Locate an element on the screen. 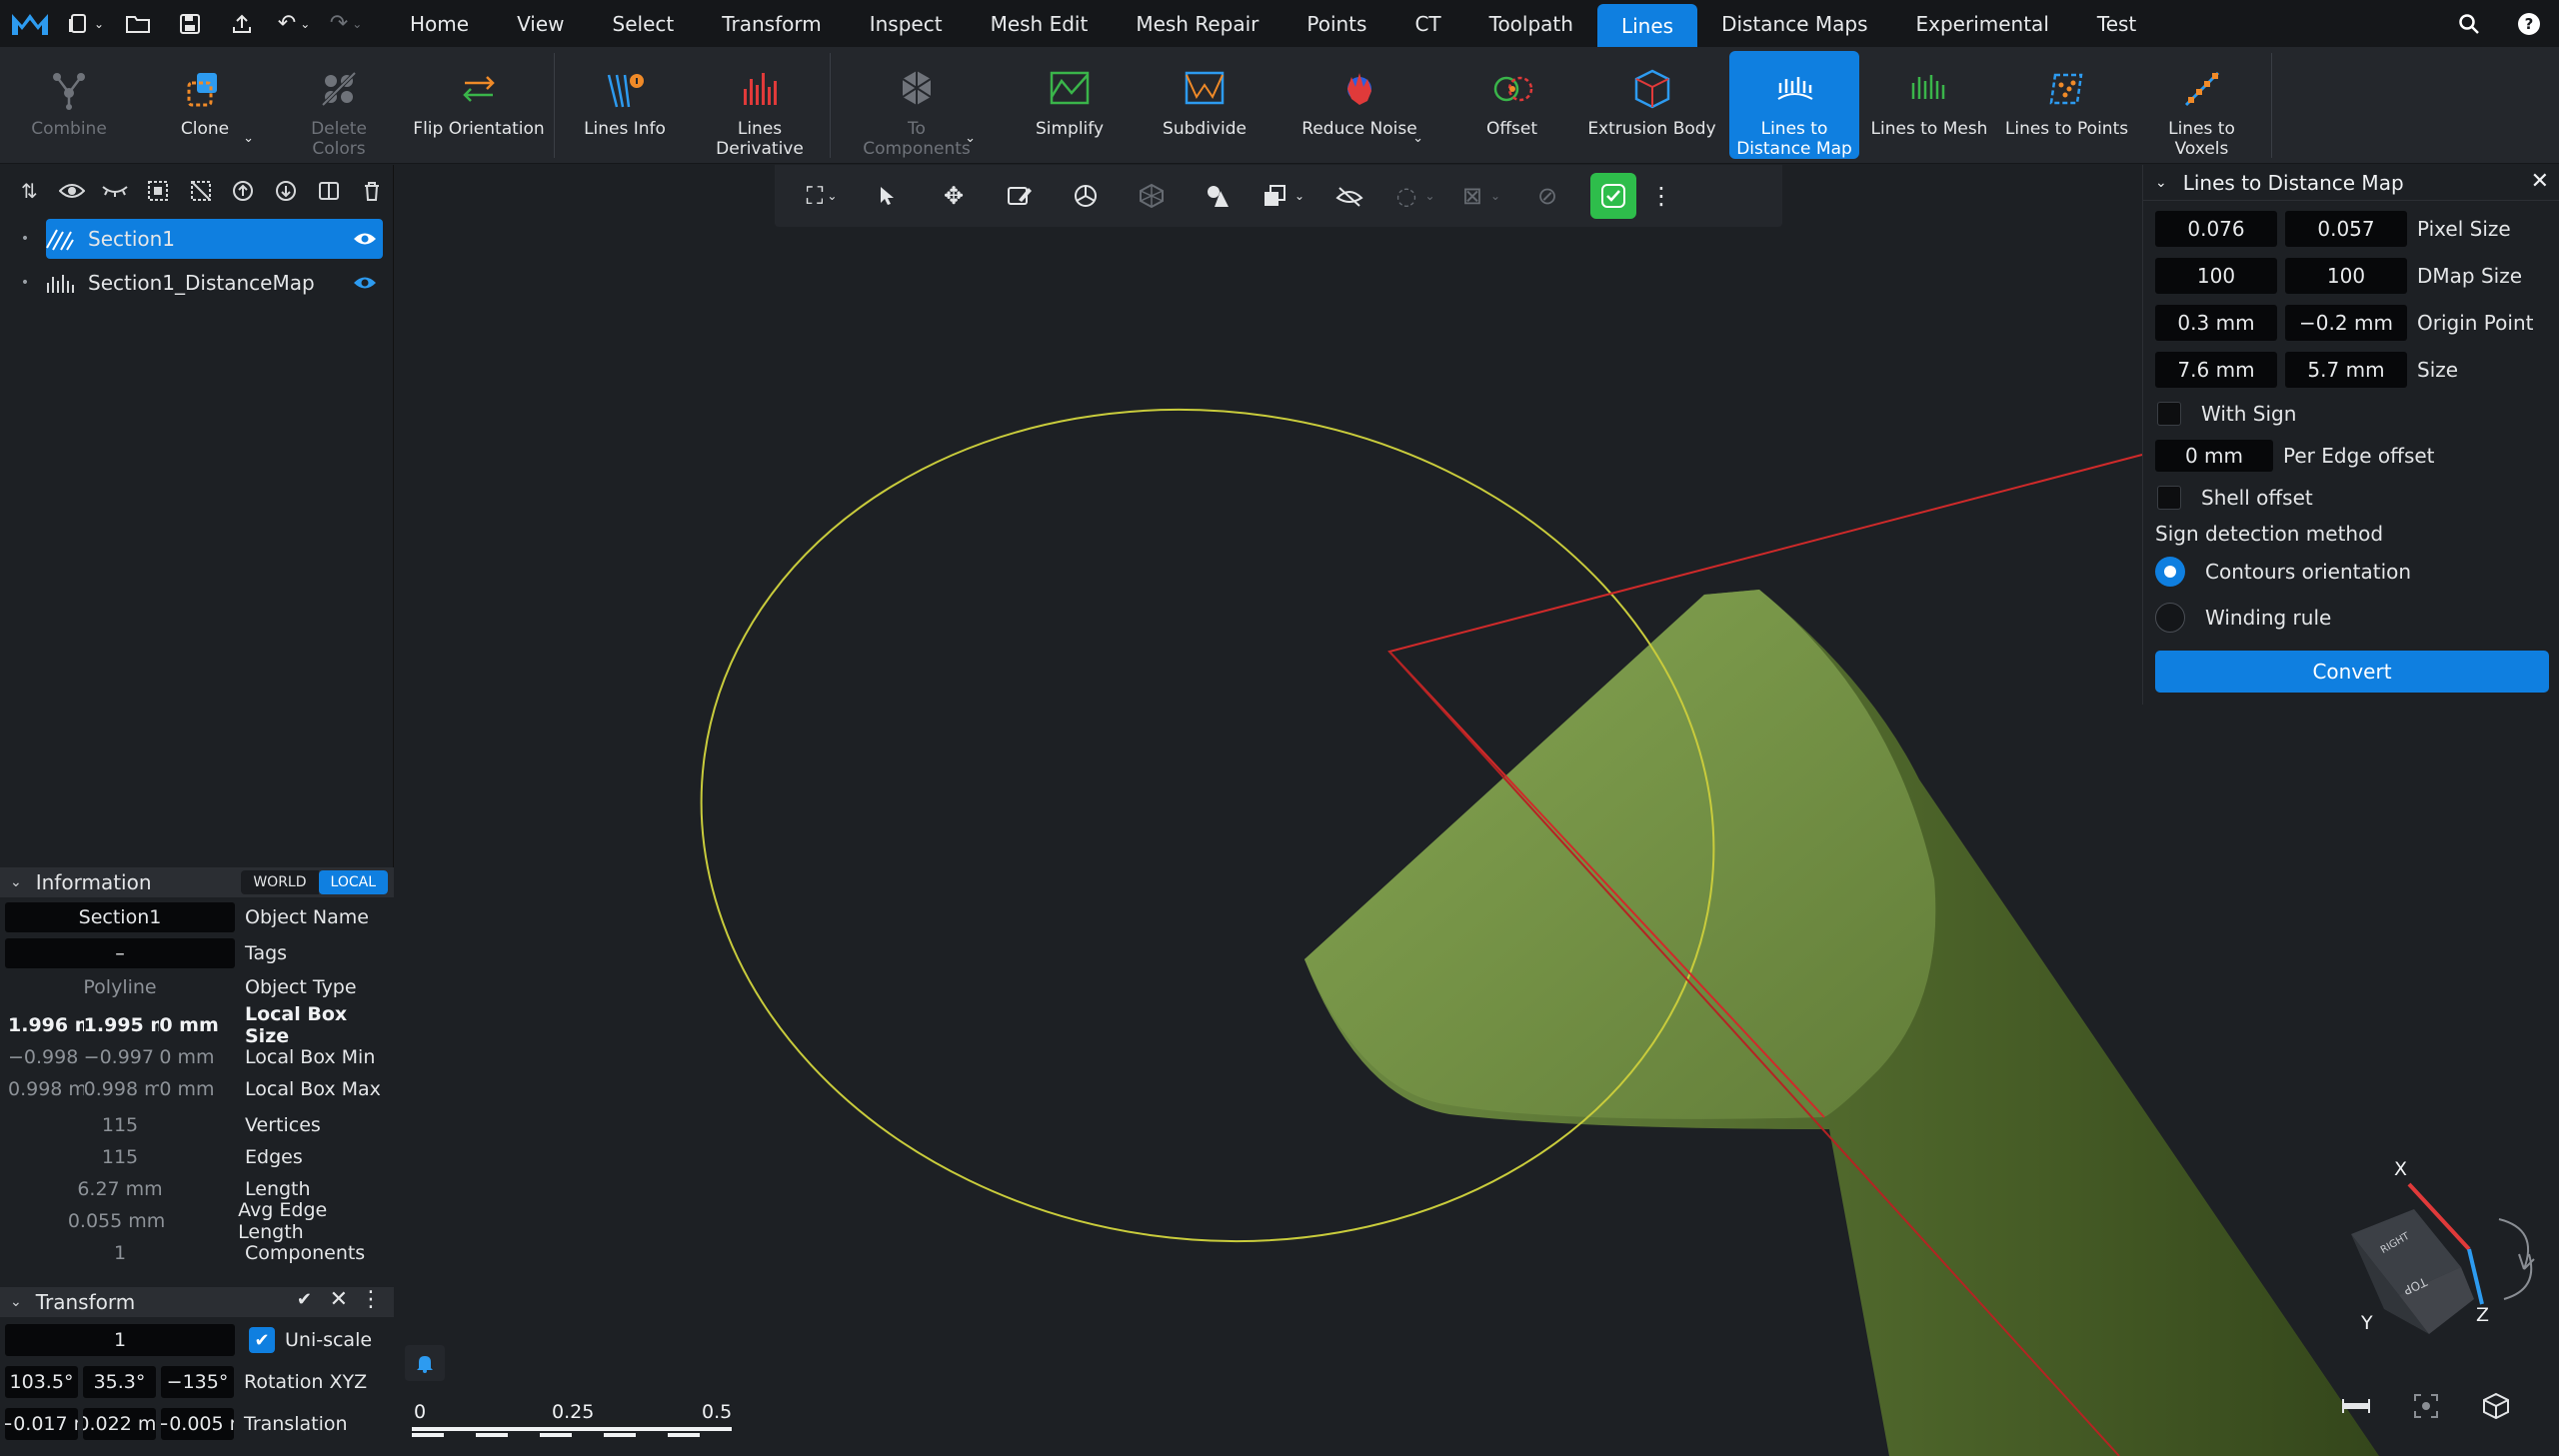  tab-points: Points is located at coordinates (1336, 23).